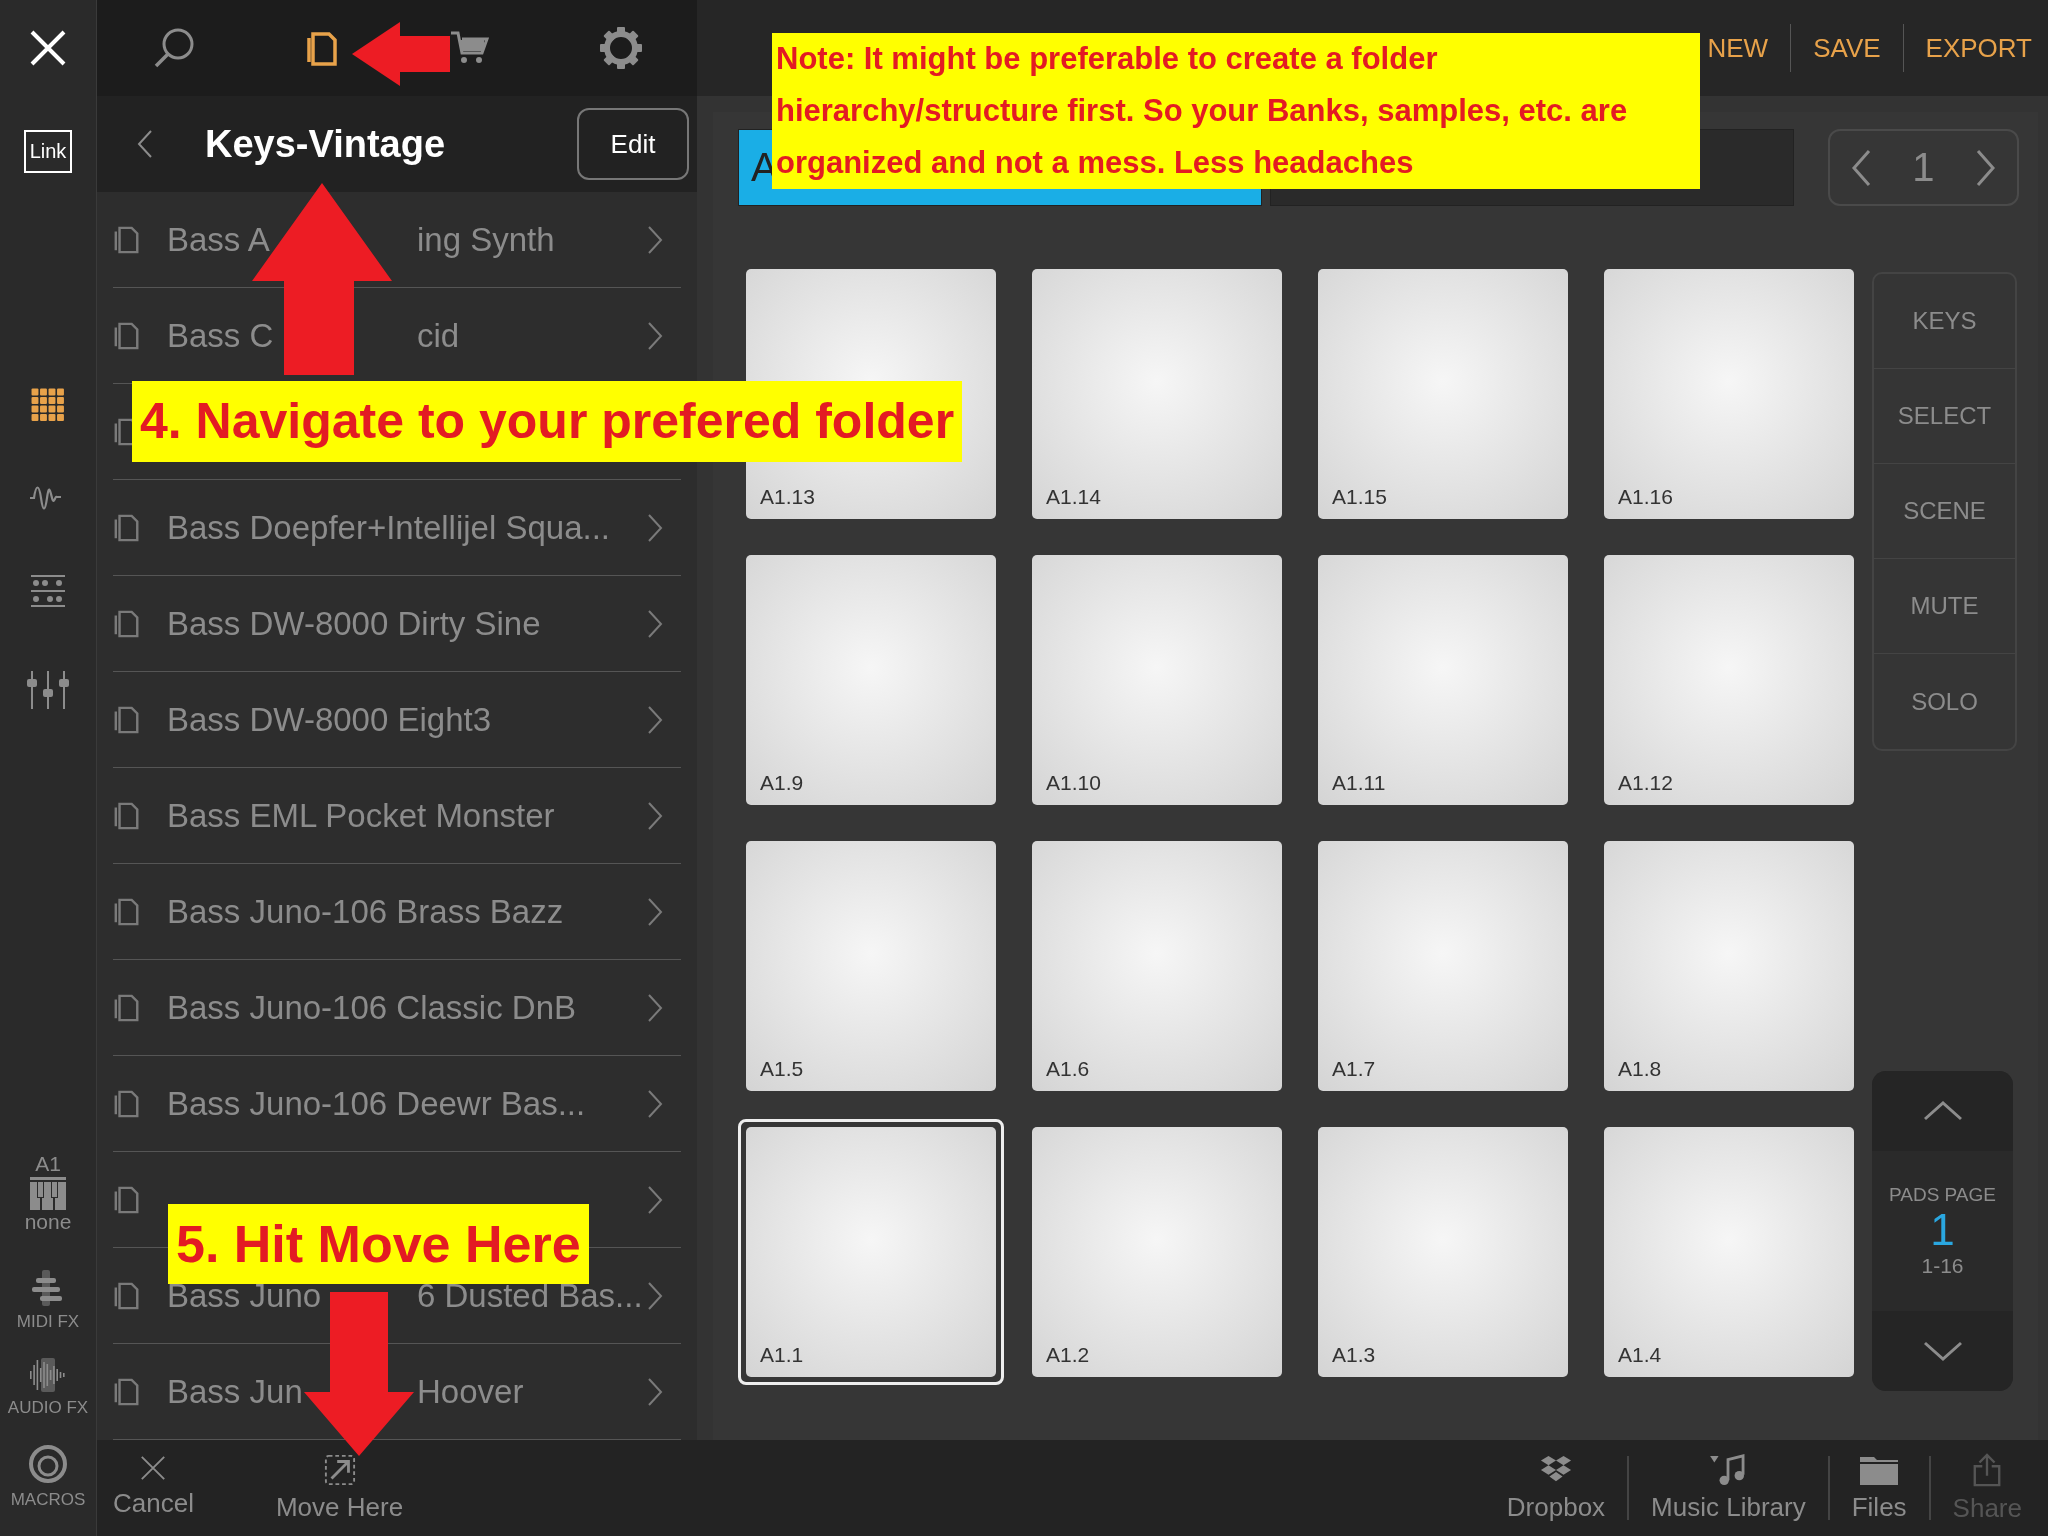 Image resolution: width=2048 pixels, height=1536 pixels. Describe the element at coordinates (782, 1069) in the screenshot. I see `pad-label: A1.5` at that location.